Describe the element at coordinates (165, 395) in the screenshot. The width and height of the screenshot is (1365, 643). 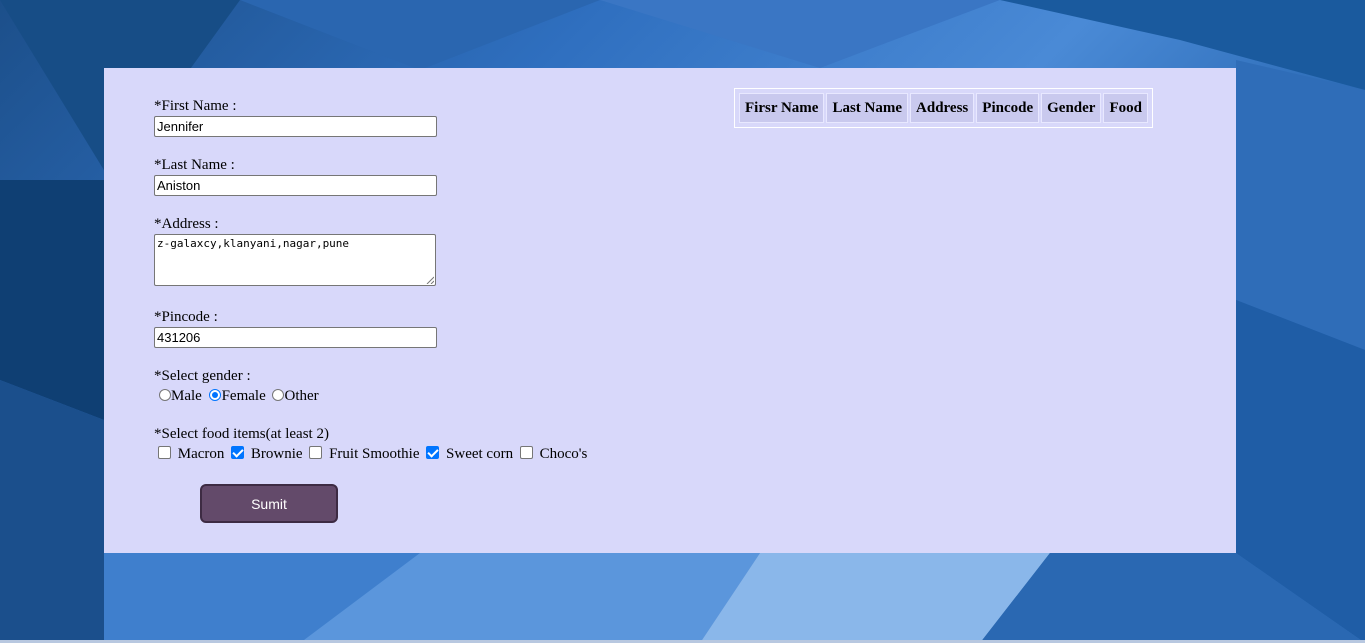
I see `gender-male-radio` at that location.